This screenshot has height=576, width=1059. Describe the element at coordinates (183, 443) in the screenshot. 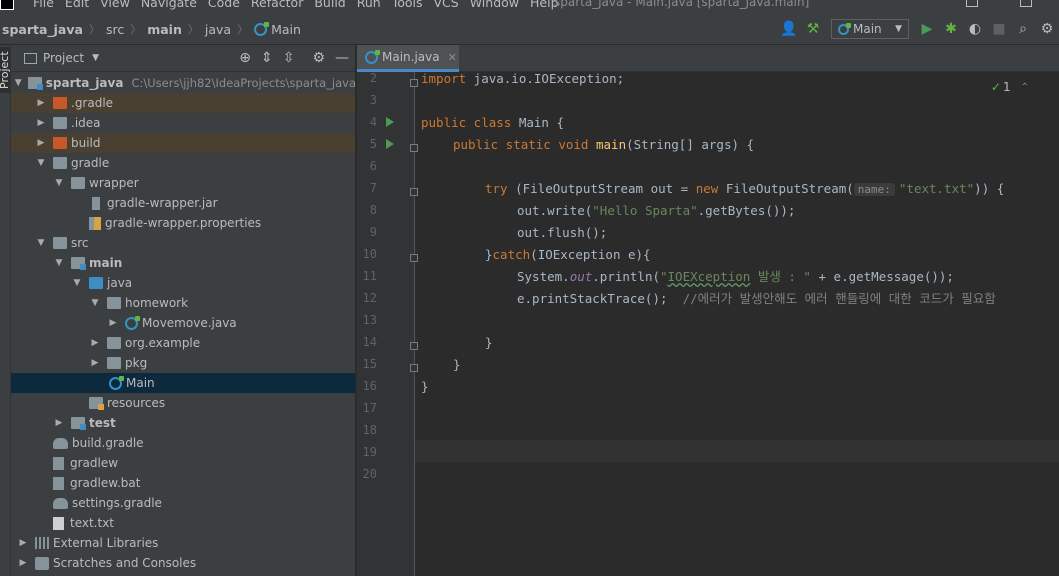

I see `tree-item-build-gradle: build.gradle` at that location.